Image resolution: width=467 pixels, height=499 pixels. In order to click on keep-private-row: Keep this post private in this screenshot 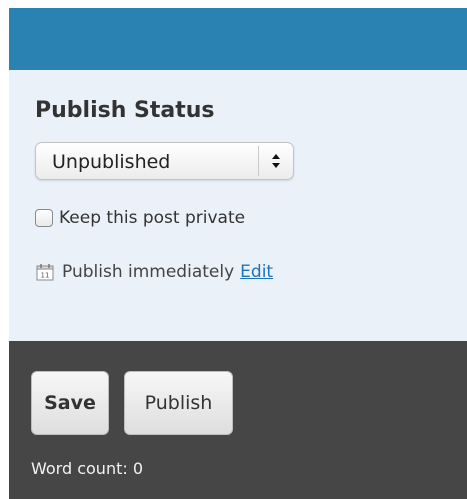, I will do `click(140, 218)`.